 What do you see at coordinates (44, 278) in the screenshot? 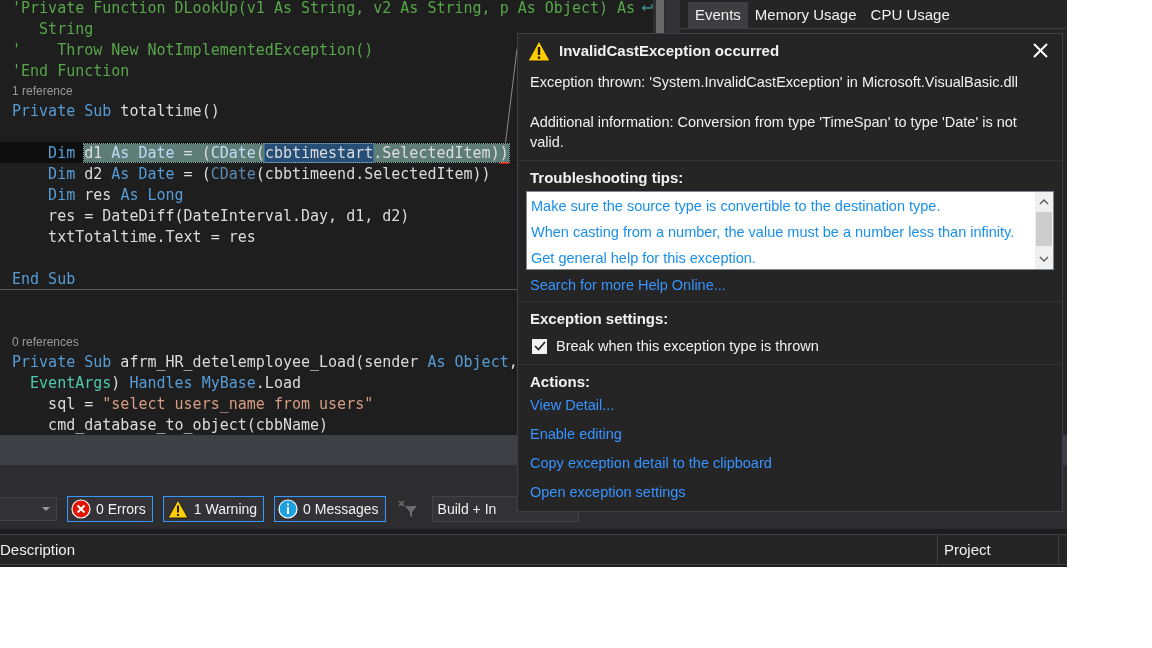
I see `code-line: End Sub` at bounding box center [44, 278].